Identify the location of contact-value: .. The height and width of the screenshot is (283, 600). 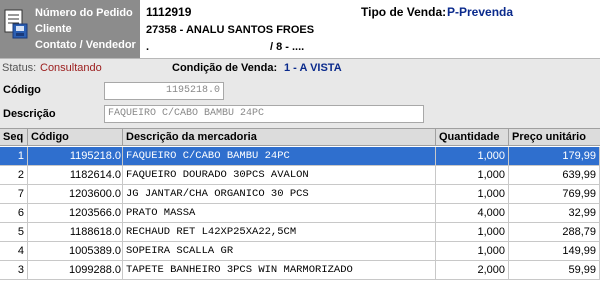
(148, 47).